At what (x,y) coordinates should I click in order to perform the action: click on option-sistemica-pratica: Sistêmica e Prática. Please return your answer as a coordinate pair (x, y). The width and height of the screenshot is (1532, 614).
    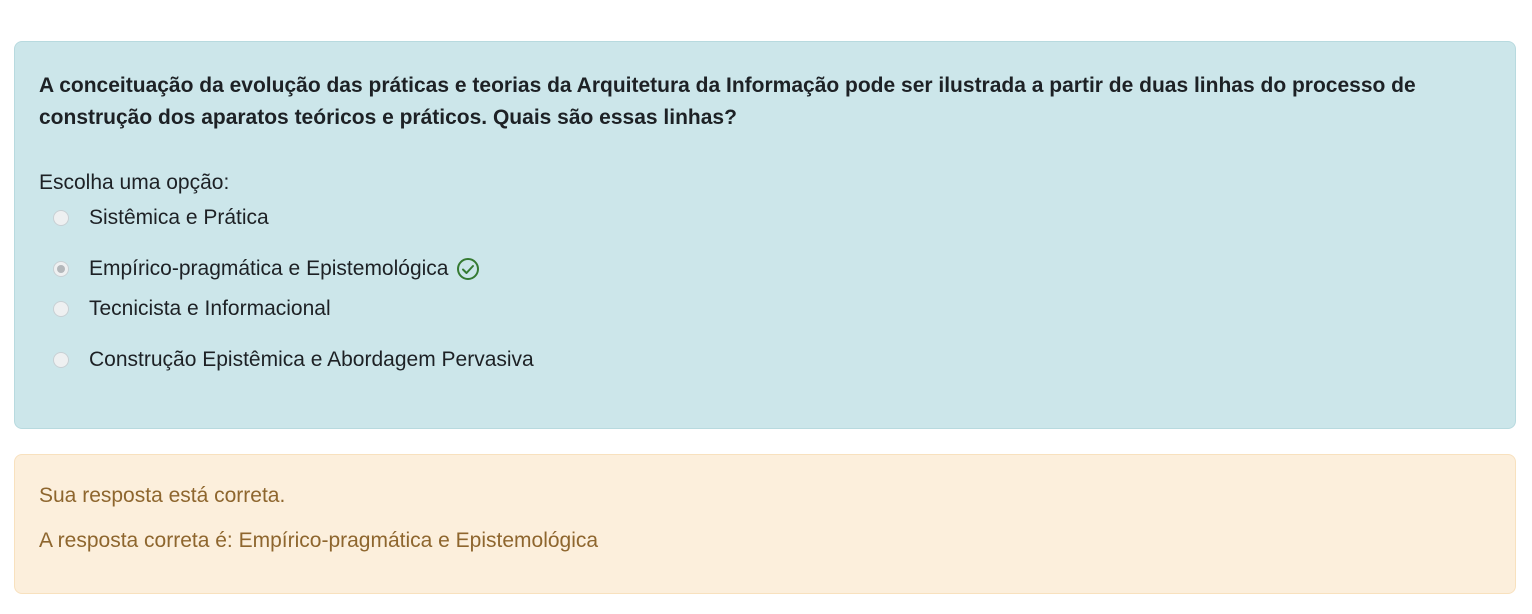
    Looking at the image, I should click on (765, 218).